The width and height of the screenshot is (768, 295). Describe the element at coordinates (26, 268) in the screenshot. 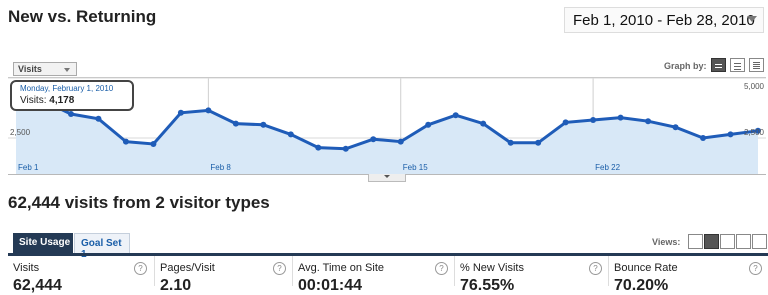

I see `metric-label: Visits` at that location.